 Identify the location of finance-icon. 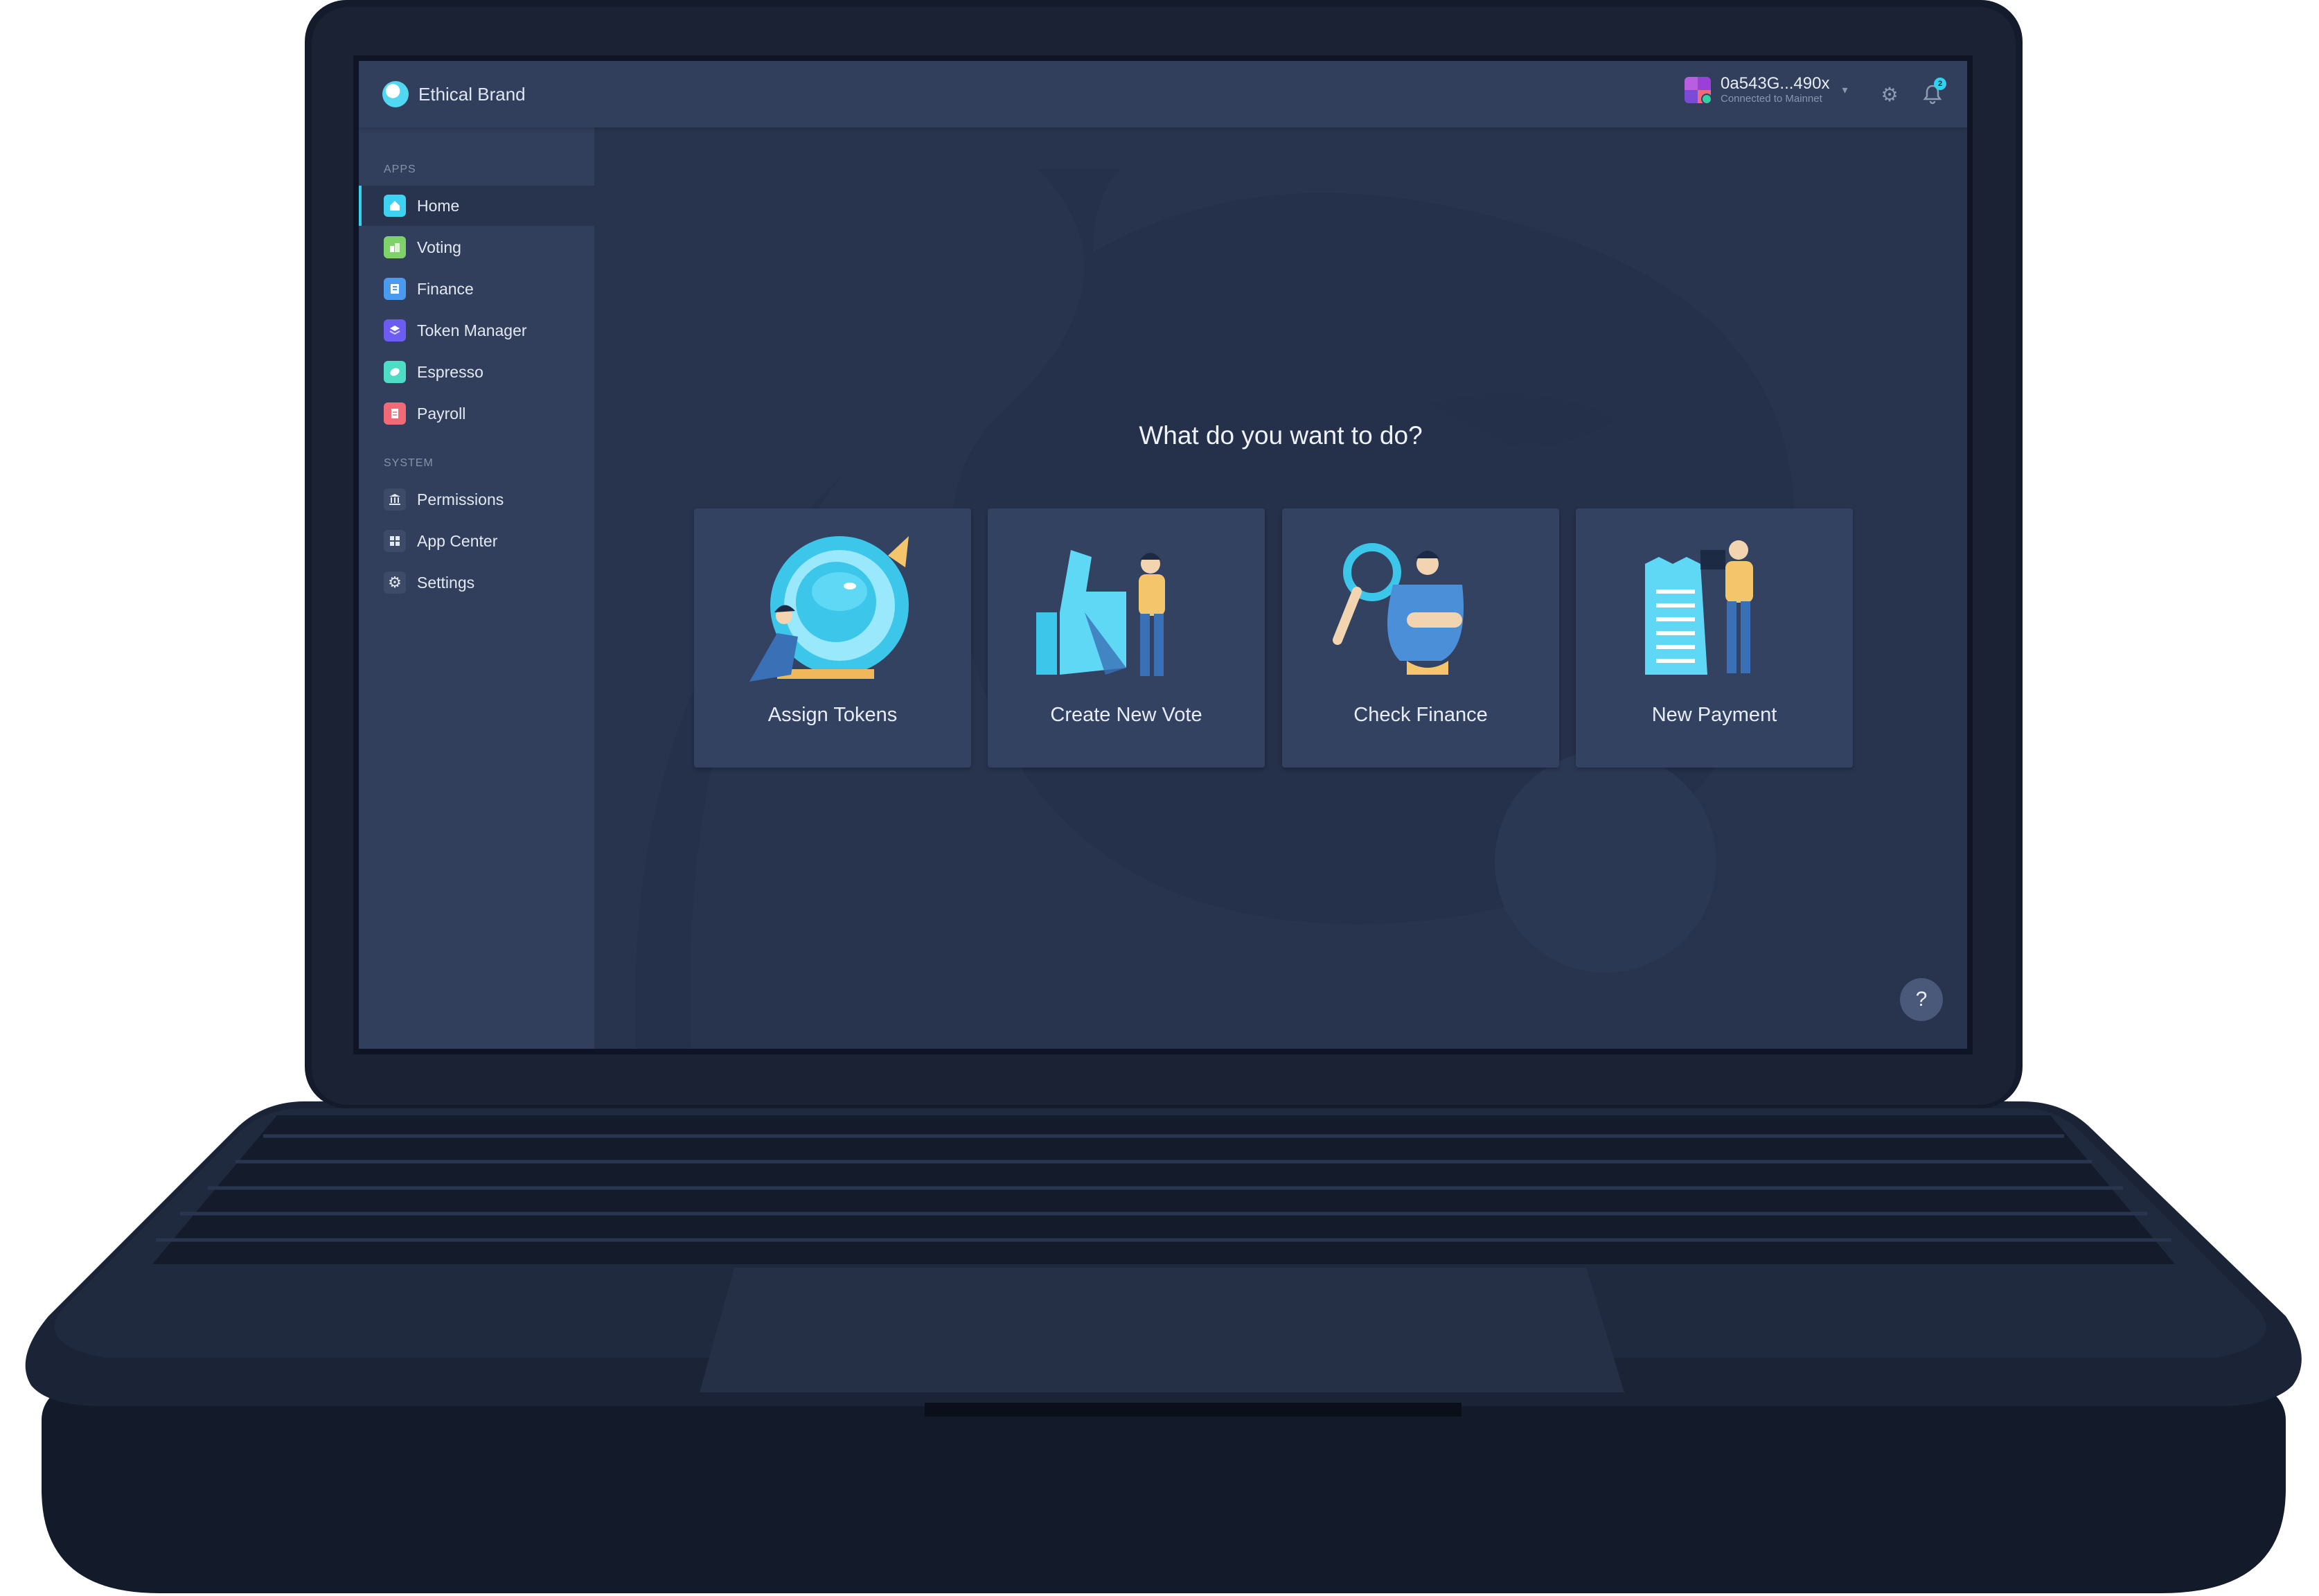
(395, 289).